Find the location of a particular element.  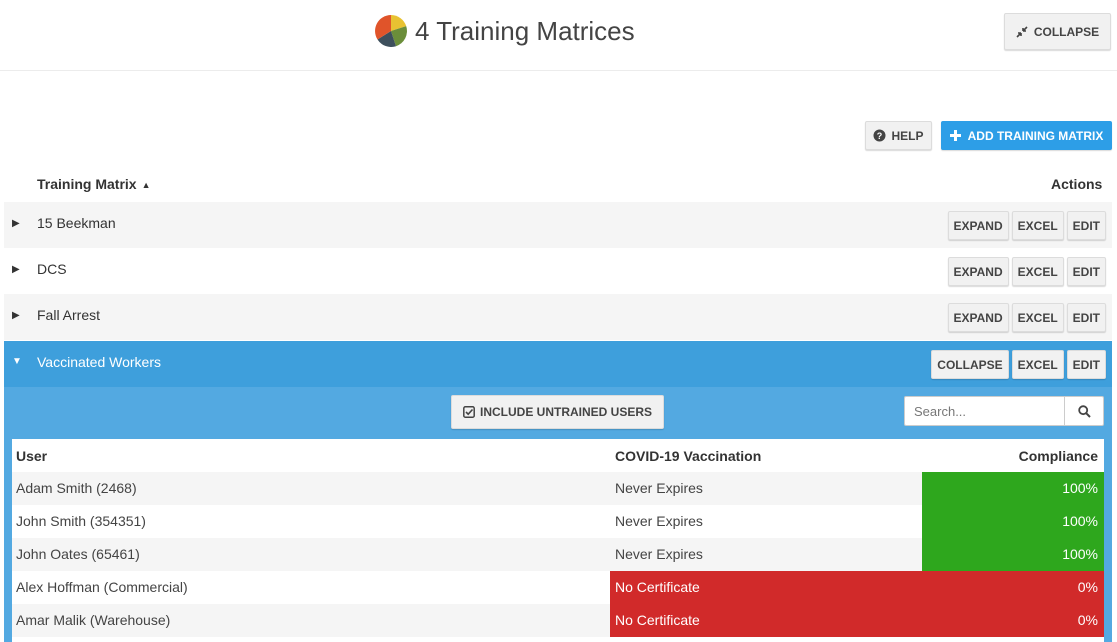

column-header-compliance: Compliance is located at coordinates (1058, 456).